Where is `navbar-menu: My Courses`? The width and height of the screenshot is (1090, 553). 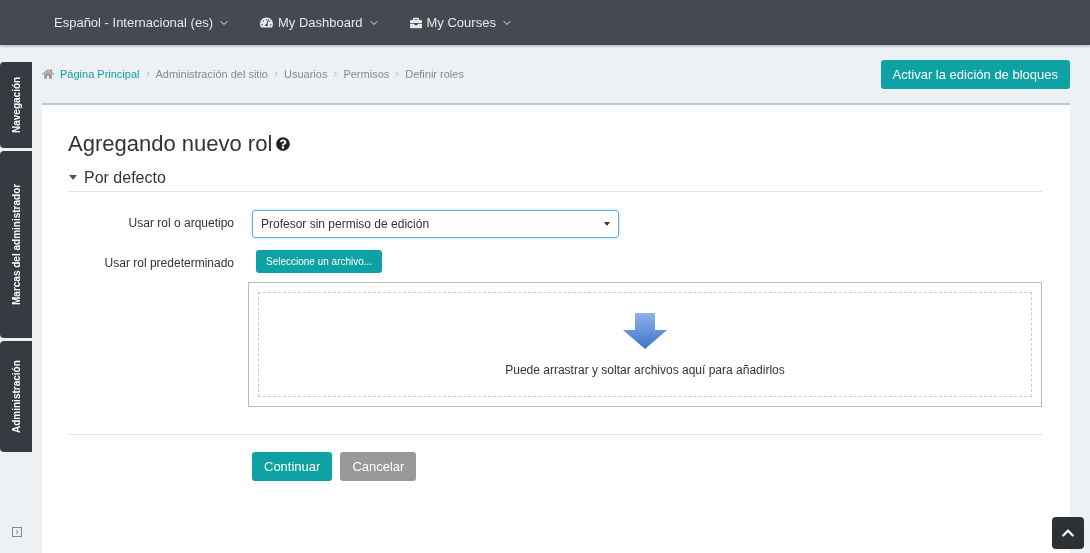
navbar-menu: My Courses is located at coordinates (461, 22).